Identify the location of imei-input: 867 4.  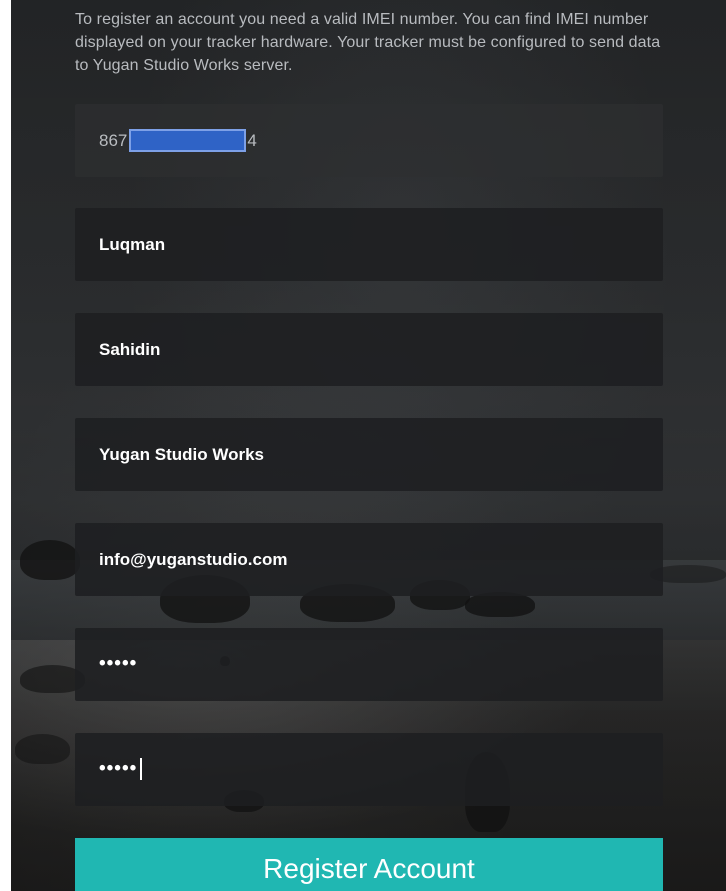
(369, 140).